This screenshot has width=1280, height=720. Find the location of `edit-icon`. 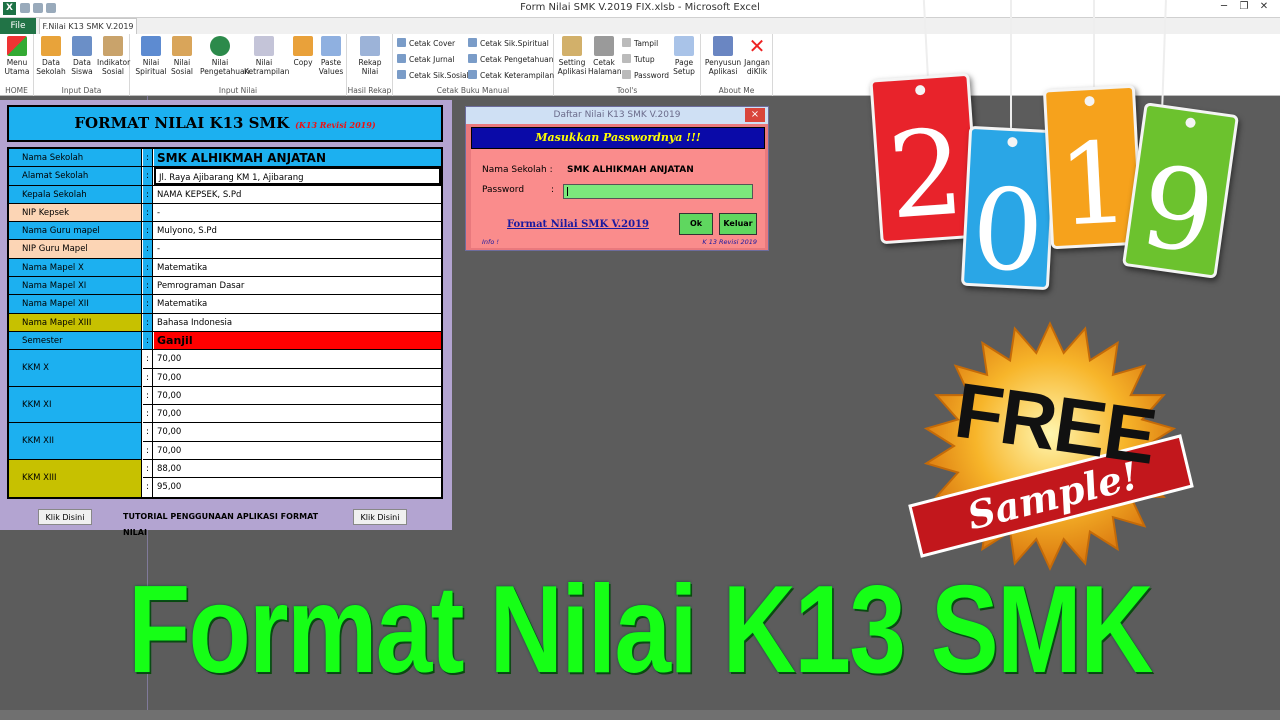

edit-icon is located at coordinates (113, 46).